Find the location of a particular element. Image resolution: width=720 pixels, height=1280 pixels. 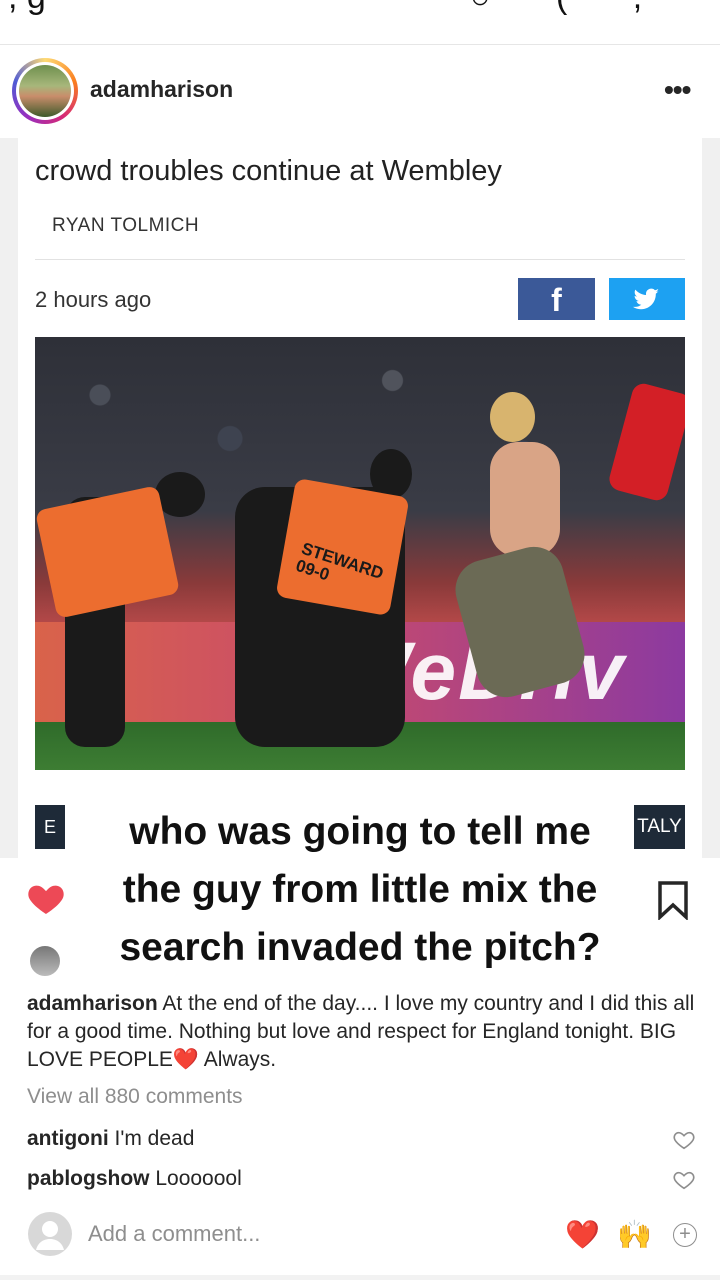

comment-username: antigoni is located at coordinates (68, 1138).